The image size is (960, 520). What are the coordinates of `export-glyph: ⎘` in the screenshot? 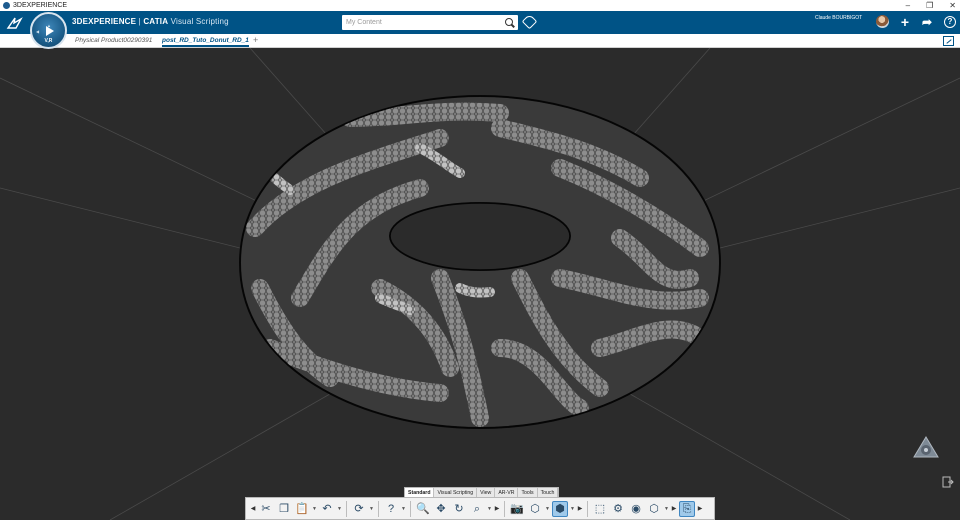 It's located at (687, 508).